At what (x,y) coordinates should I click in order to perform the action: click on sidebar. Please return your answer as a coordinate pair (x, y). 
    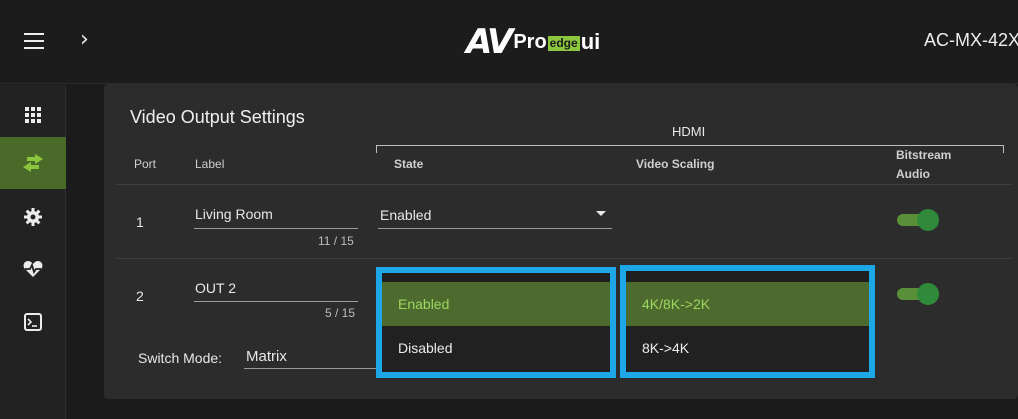
    Looking at the image, I should click on (33, 252).